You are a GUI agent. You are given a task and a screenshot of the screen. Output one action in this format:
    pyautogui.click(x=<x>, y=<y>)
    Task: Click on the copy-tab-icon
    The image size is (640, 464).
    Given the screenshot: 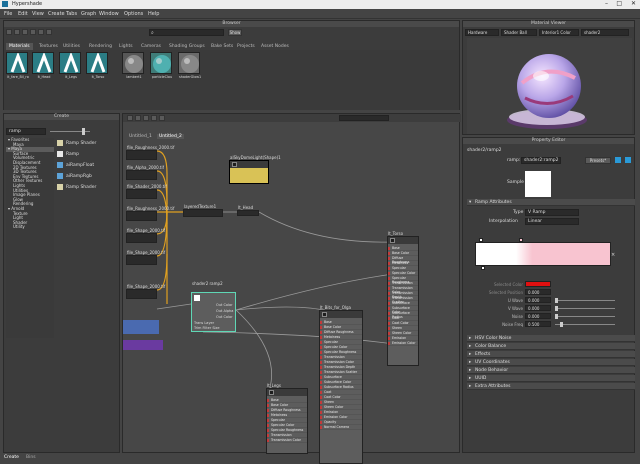 What is the action you would take?
    pyautogui.click(x=618, y=160)
    